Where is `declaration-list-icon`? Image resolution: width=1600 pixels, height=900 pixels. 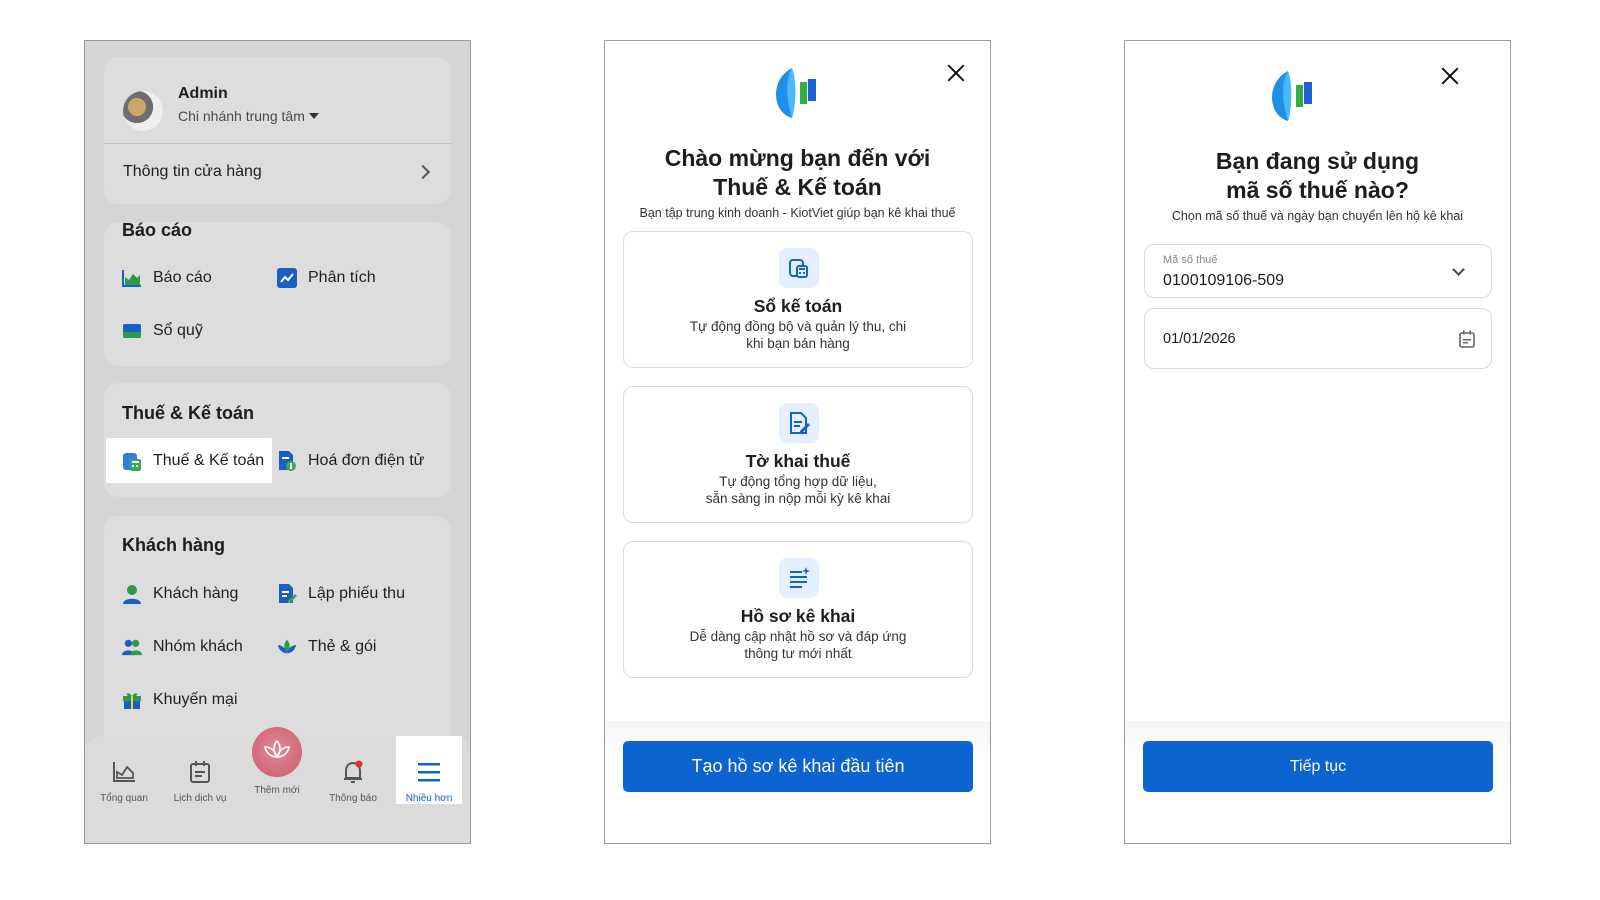
declaration-list-icon is located at coordinates (799, 578).